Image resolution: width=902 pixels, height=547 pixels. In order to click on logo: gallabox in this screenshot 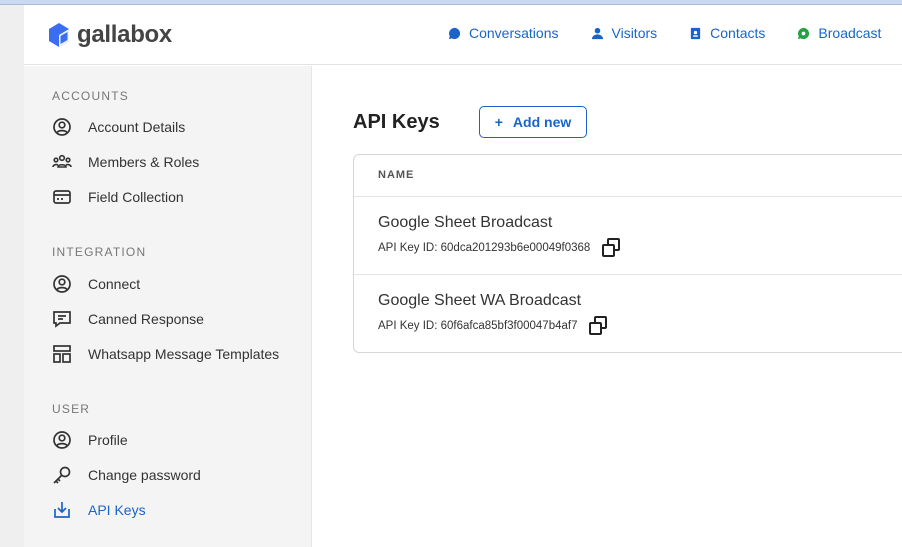, I will do `click(109, 35)`.